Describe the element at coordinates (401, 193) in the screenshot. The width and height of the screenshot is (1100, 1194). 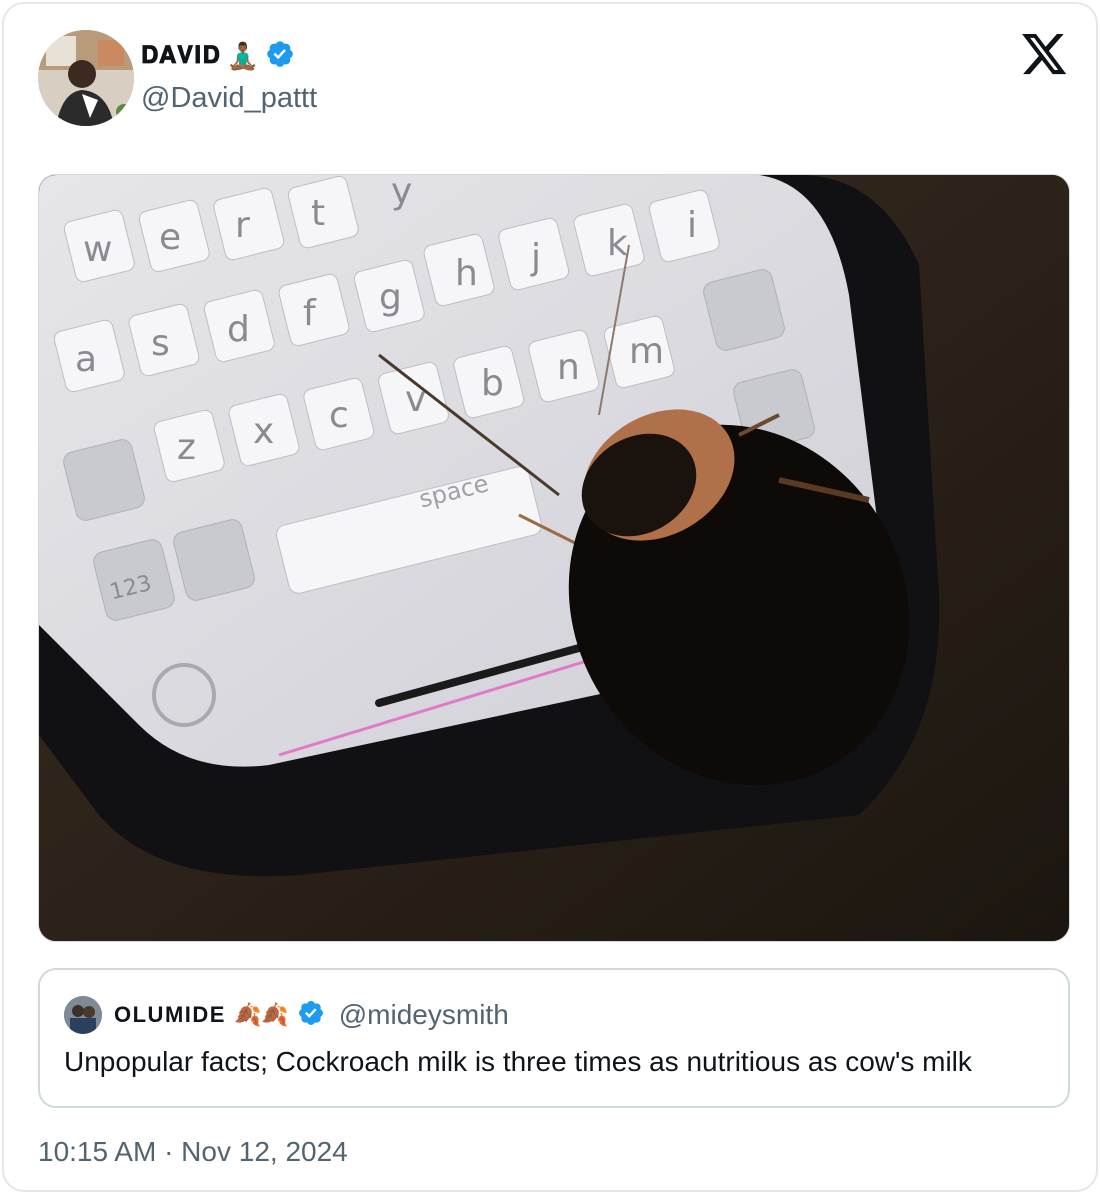
I see `key-y: y` at that location.